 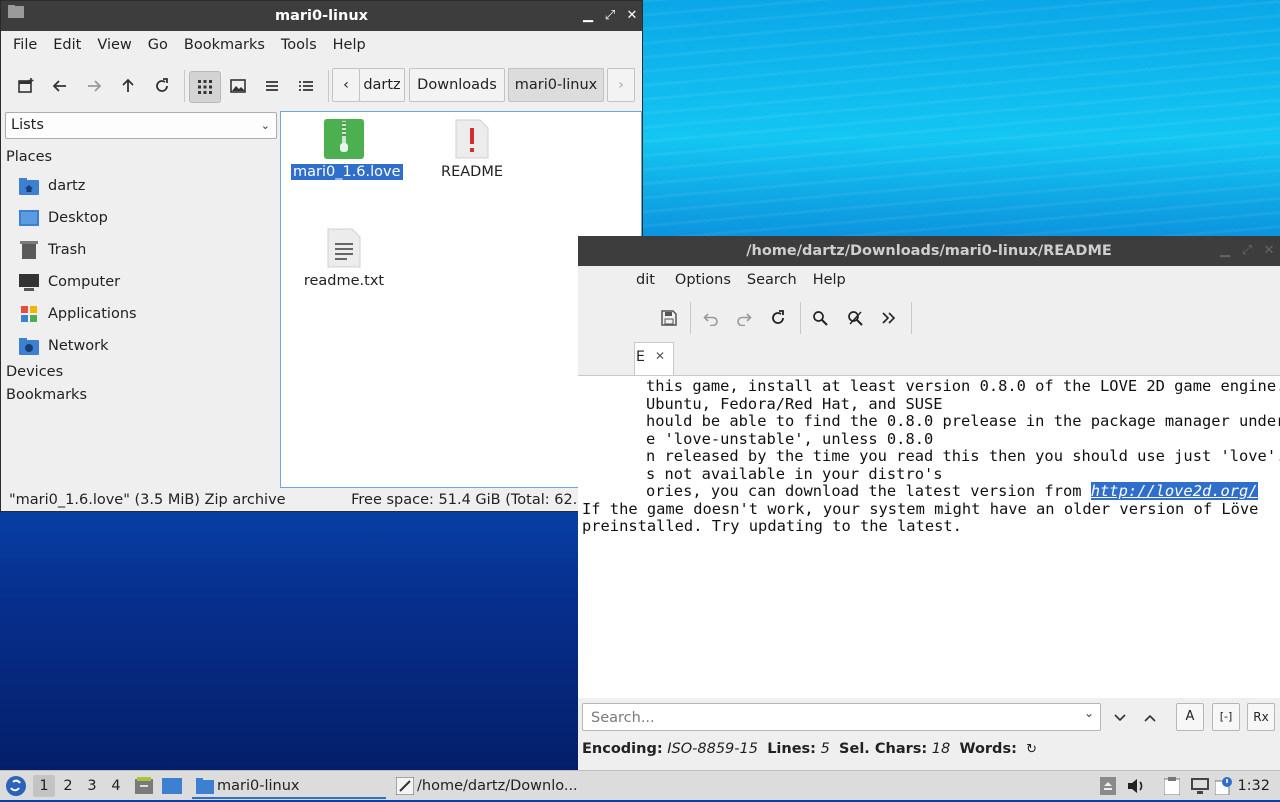 I want to click on places-heading: Places, so click(x=29, y=157).